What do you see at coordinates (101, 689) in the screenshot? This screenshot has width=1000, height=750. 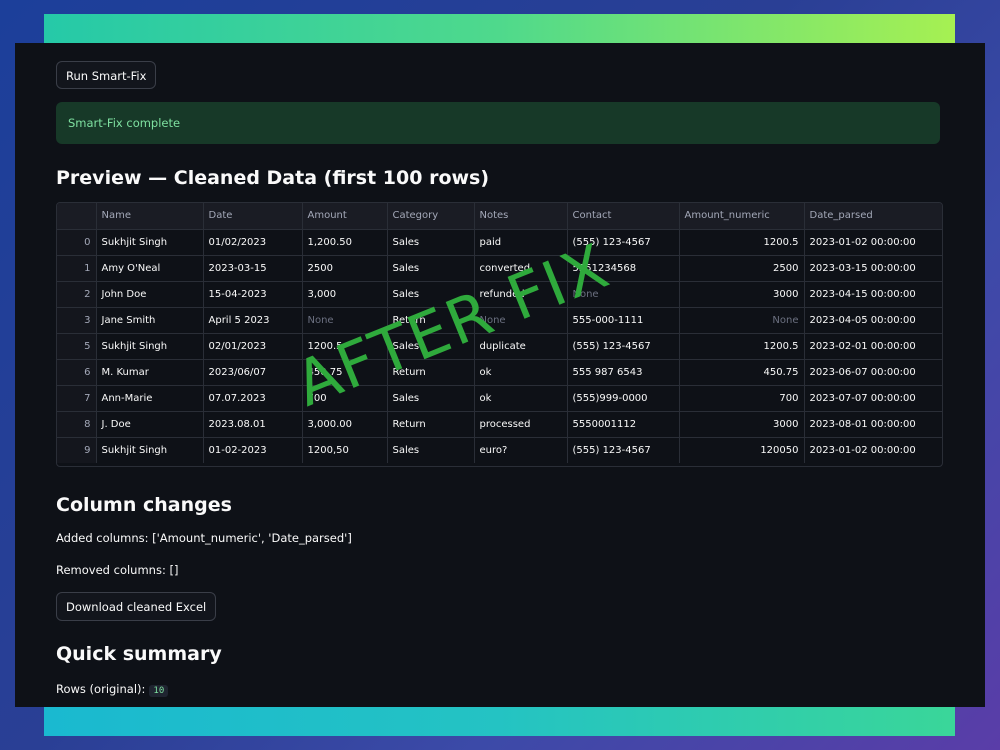 I see `rows-original-label: Rows (original):` at bounding box center [101, 689].